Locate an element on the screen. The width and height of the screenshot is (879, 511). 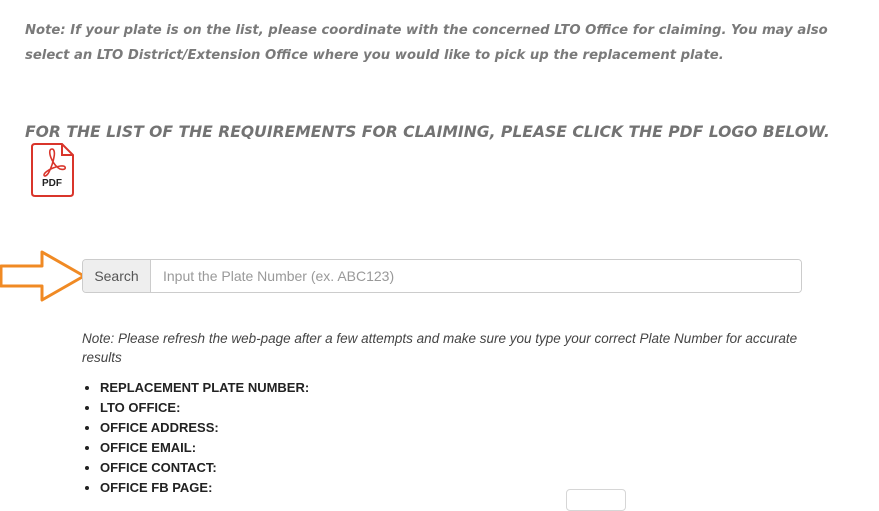
plate-number-input is located at coordinates (476, 276).